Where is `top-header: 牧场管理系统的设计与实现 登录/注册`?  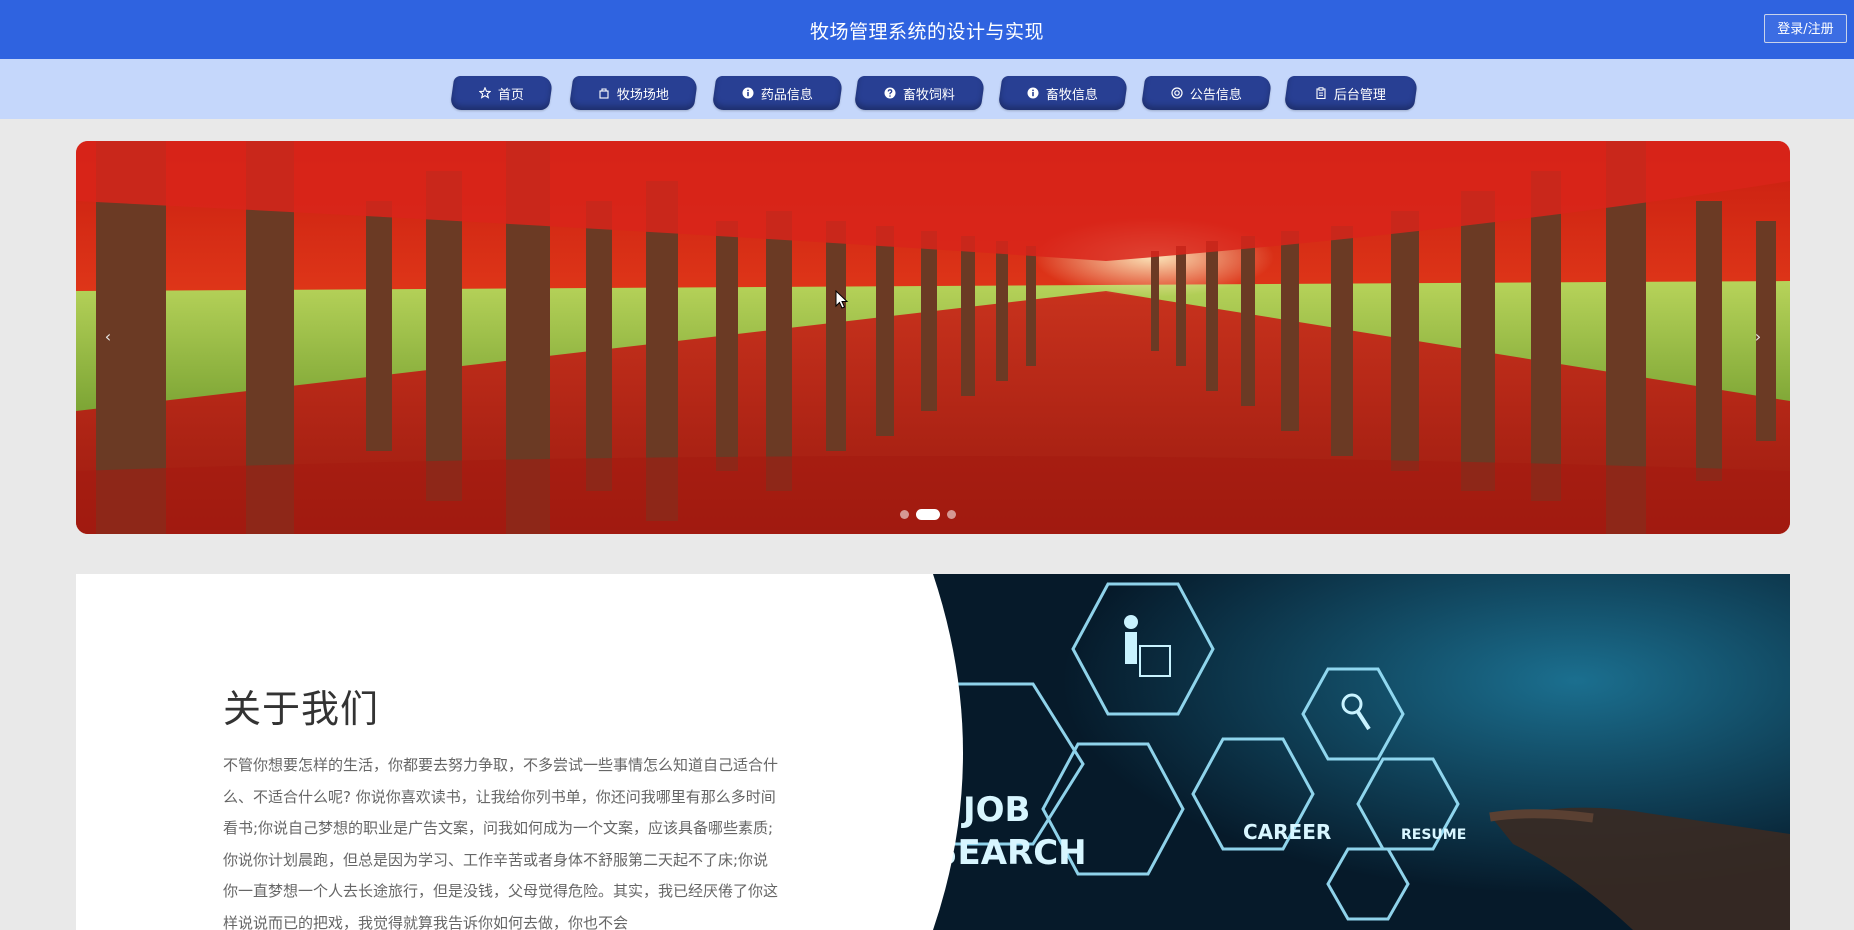 top-header: 牧场管理系统的设计与实现 登录/注册 is located at coordinates (927, 29).